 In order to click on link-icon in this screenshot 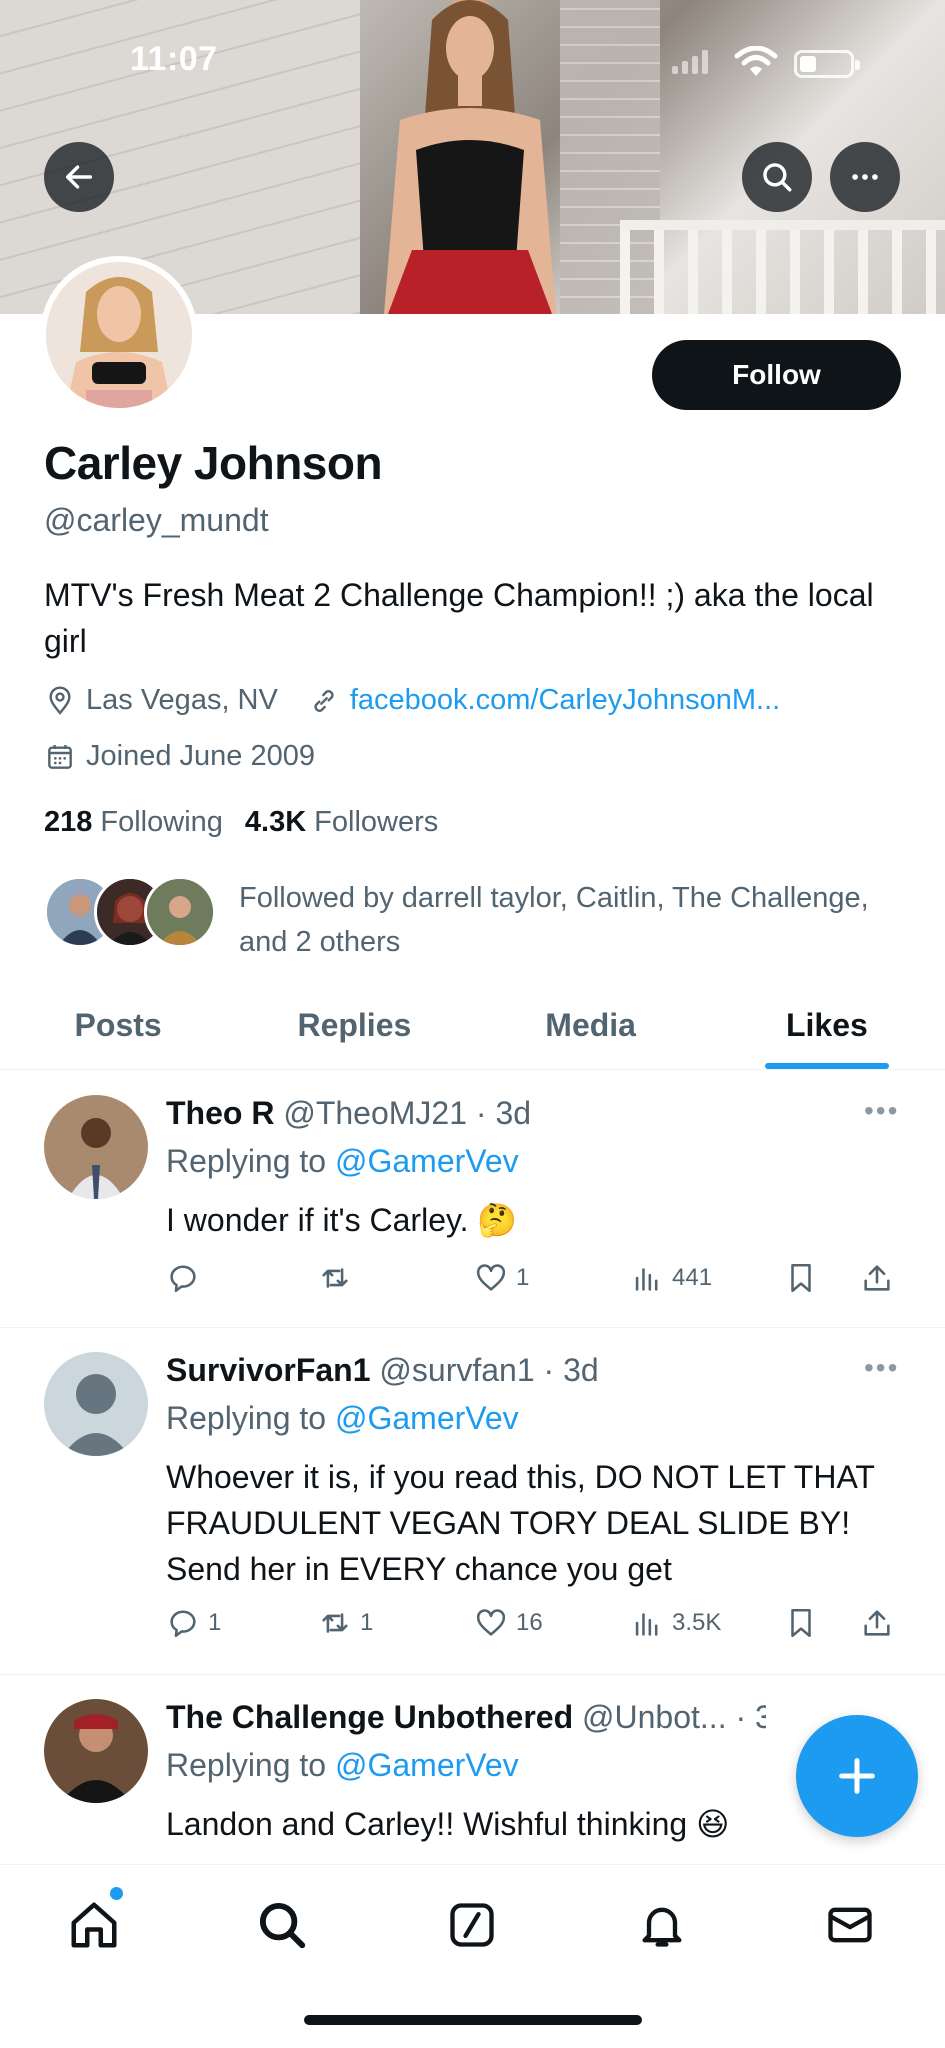, I will do `click(324, 701)`.